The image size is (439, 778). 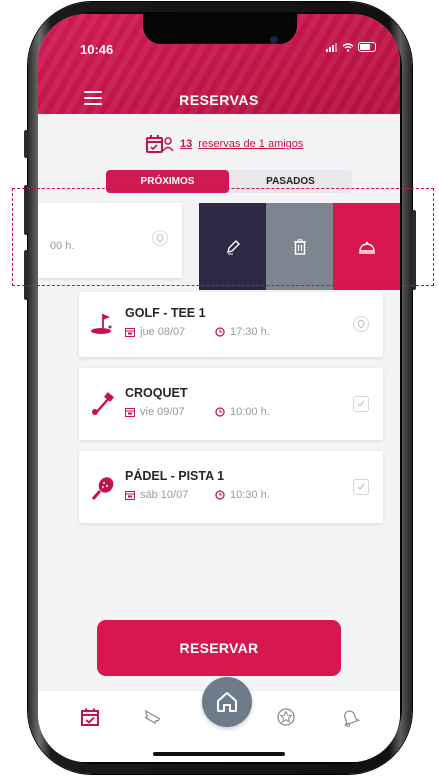 What do you see at coordinates (219, 754) in the screenshot?
I see `home-indicator` at bounding box center [219, 754].